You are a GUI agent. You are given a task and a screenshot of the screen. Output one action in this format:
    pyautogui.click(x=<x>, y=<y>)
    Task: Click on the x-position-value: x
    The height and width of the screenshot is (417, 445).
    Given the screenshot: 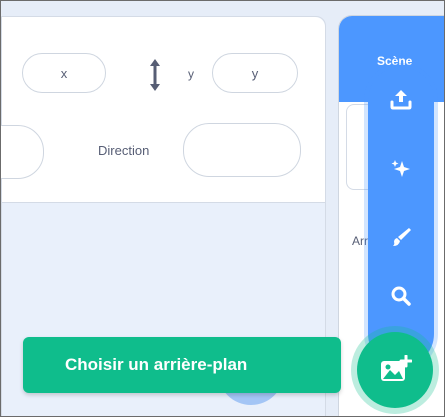 What is the action you would take?
    pyautogui.click(x=64, y=73)
    